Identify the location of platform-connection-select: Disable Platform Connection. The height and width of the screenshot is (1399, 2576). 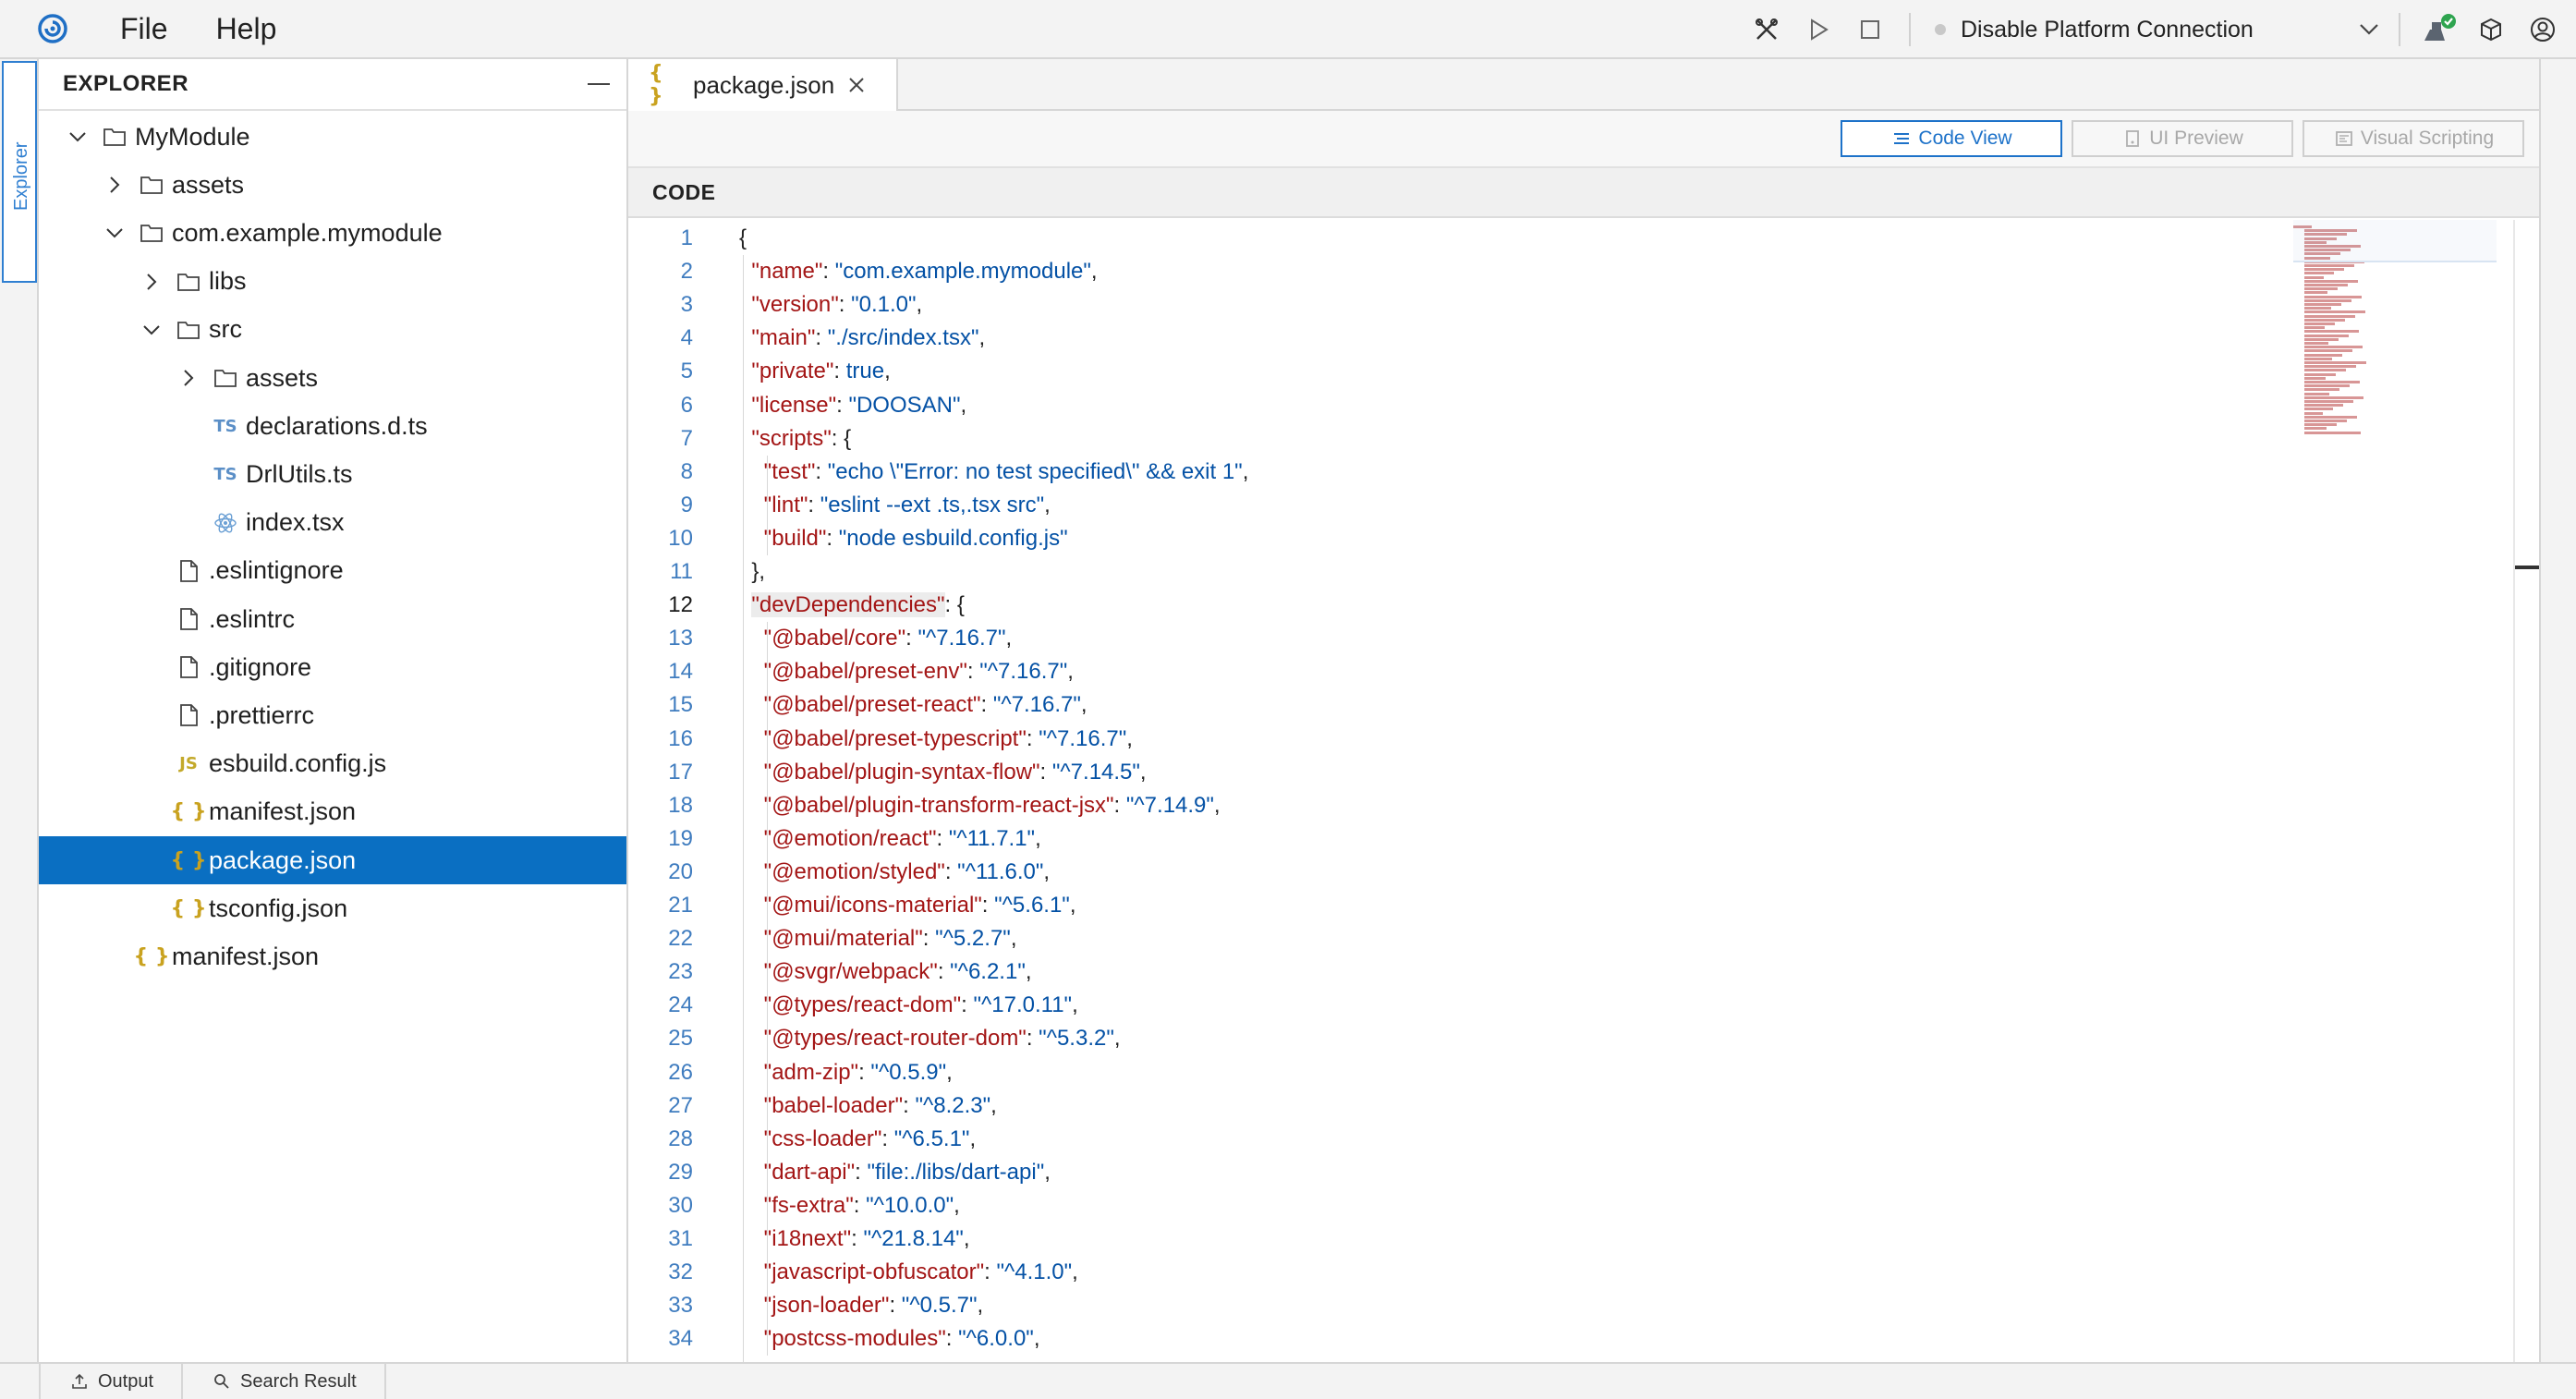
(2155, 29).